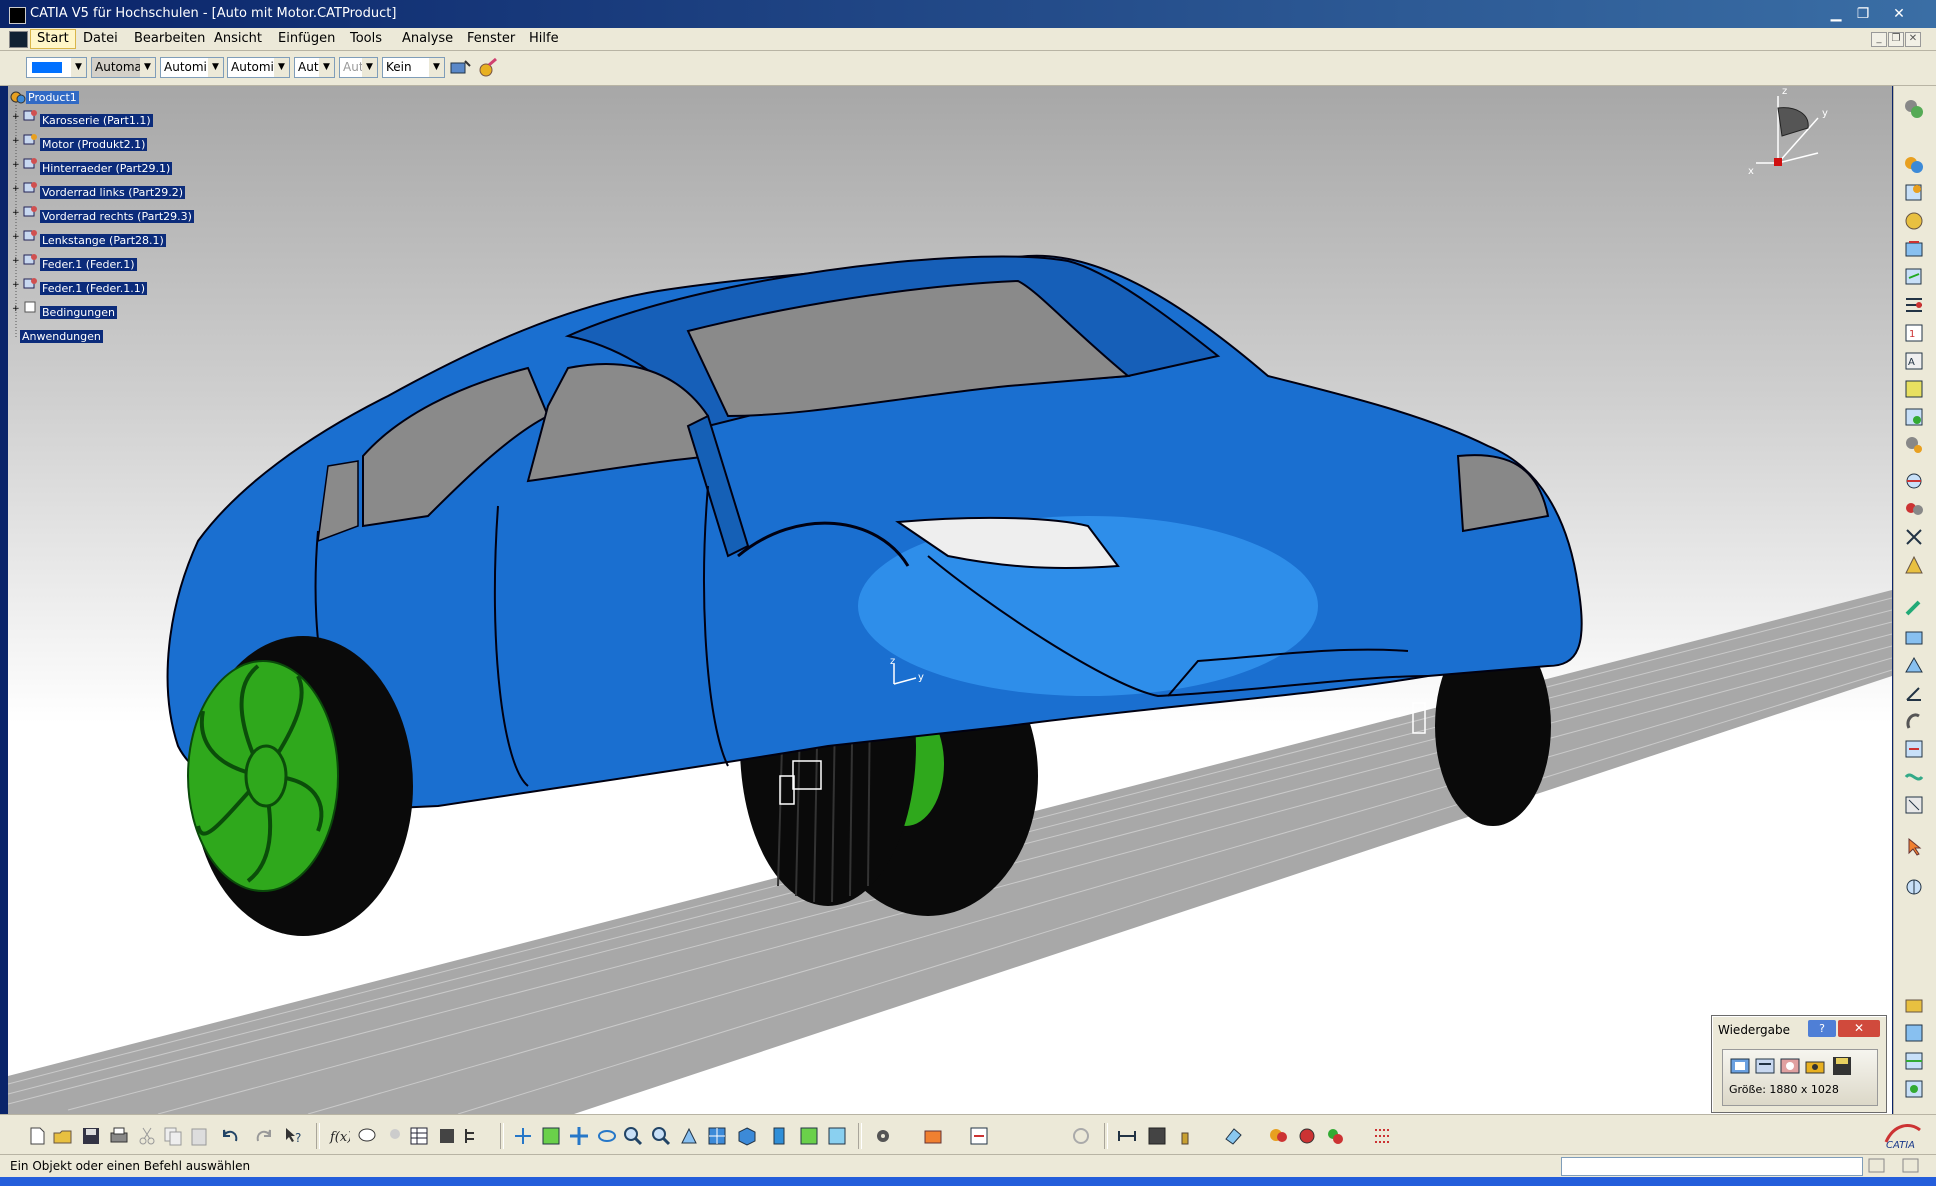  Describe the element at coordinates (1914, 221) in the screenshot. I see `new-part-icon` at that location.